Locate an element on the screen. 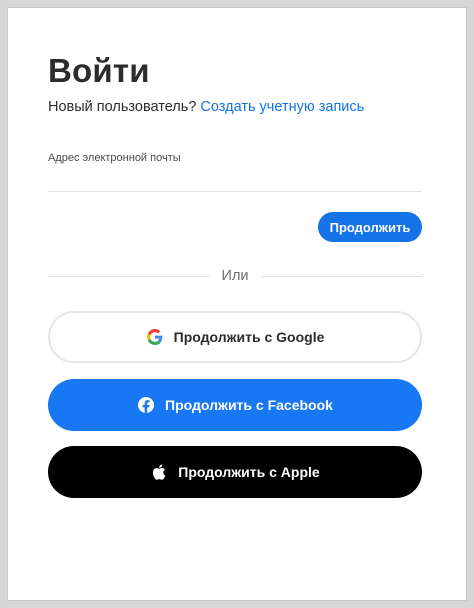  or-divider: Или is located at coordinates (235, 276).